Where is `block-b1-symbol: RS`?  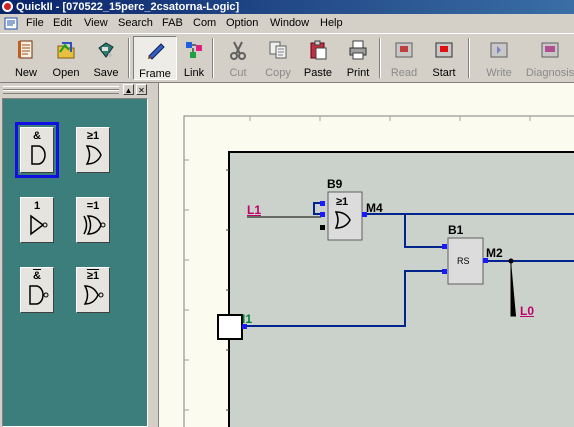
block-b1-symbol: RS is located at coordinates (463, 261).